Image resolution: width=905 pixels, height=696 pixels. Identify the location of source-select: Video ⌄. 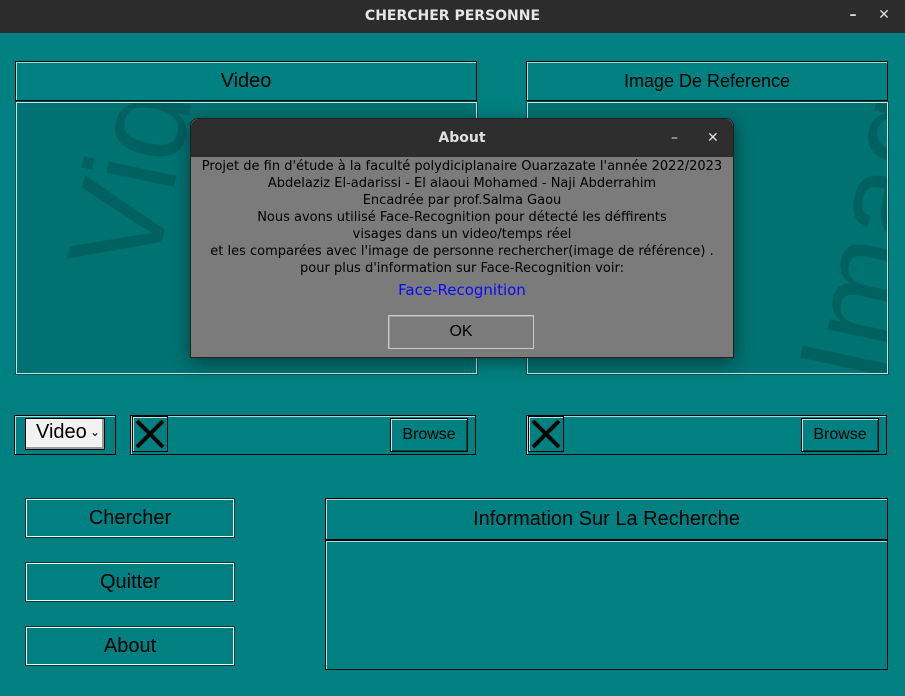
(65, 434).